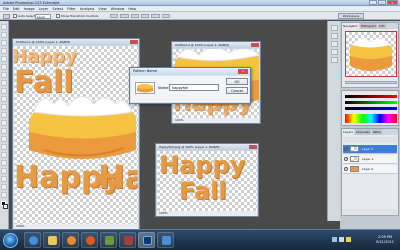 The image size is (400, 250). What do you see at coordinates (382, 2) in the screenshot?
I see `maximize-button: □` at bounding box center [382, 2].